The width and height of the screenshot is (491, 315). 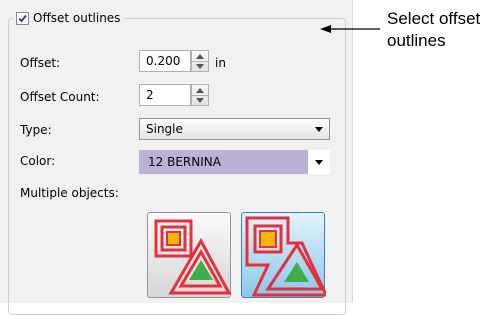 I want to click on offset-count-spinner, so click(x=200, y=95).